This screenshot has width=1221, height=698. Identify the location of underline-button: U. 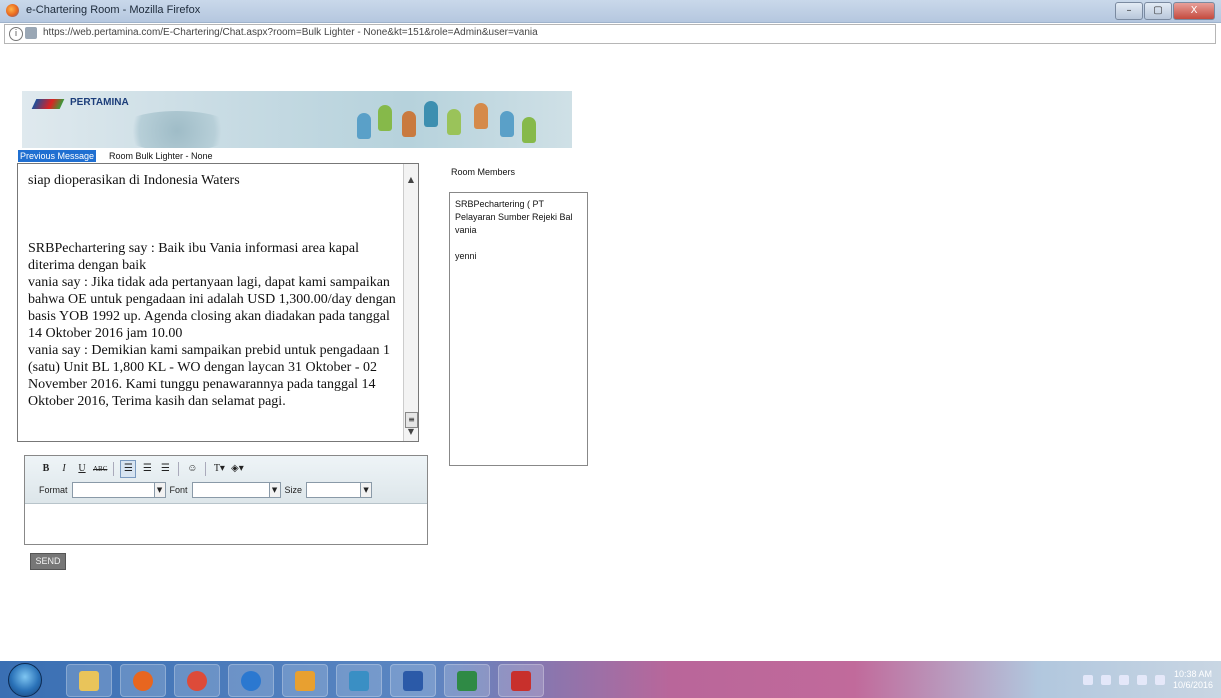
(82, 469).